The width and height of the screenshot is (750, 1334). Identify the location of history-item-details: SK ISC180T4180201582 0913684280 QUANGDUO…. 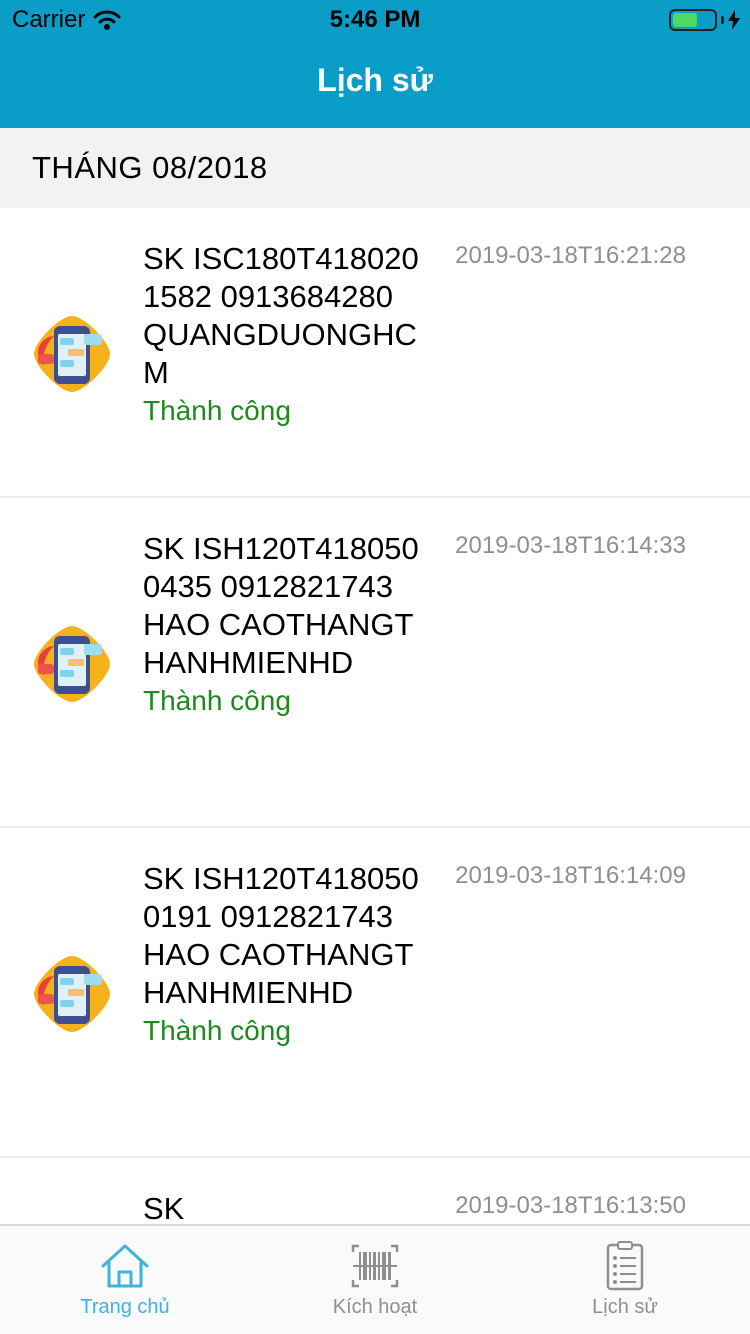
(282, 334).